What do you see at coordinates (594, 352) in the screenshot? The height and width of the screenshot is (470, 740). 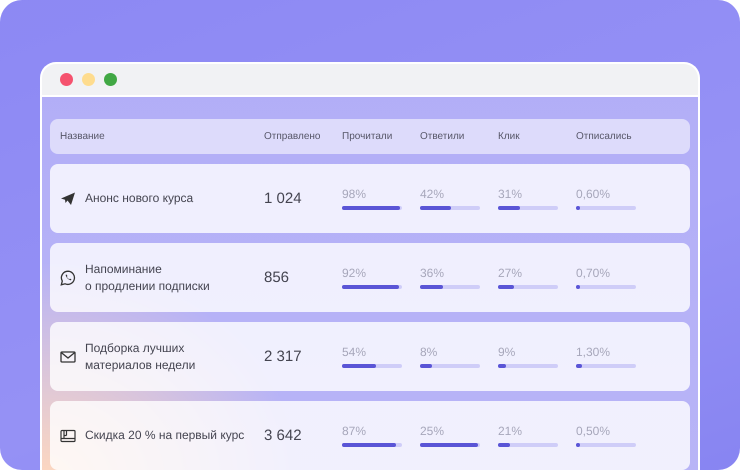 I see `percent-value: 1,30%` at bounding box center [594, 352].